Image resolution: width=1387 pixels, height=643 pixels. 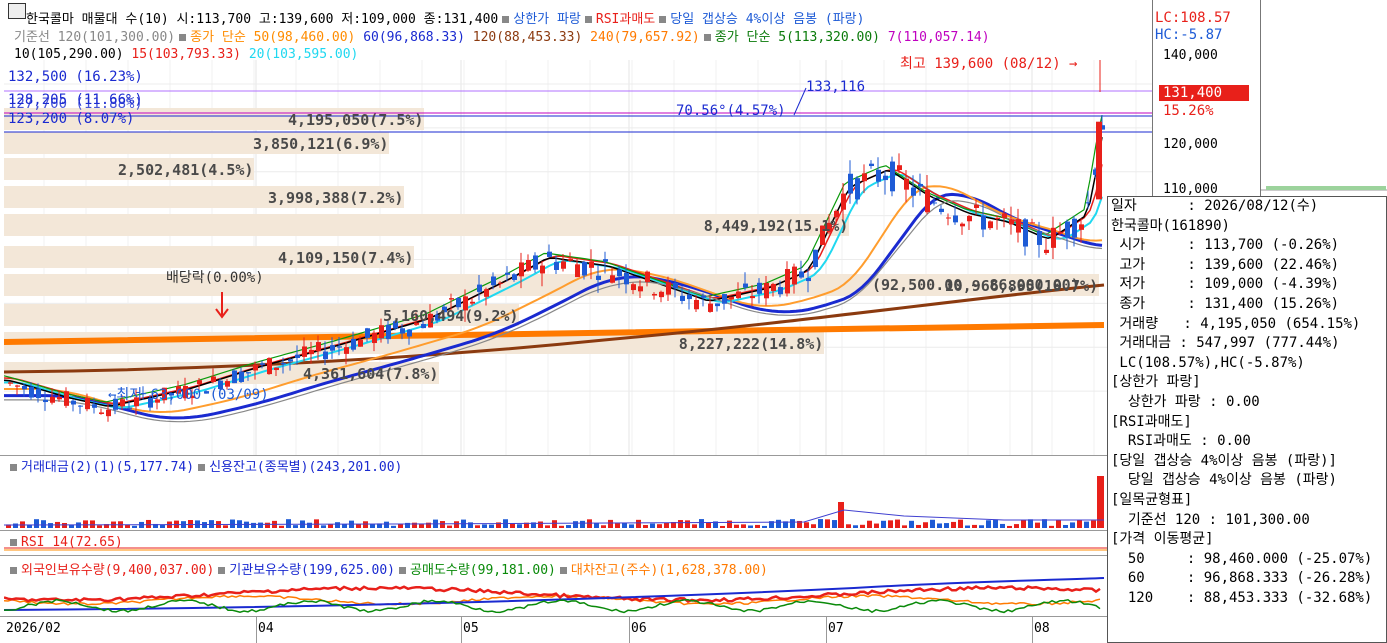 I want to click on legend-ma7: 7(110,057.14), so click(x=939, y=37).